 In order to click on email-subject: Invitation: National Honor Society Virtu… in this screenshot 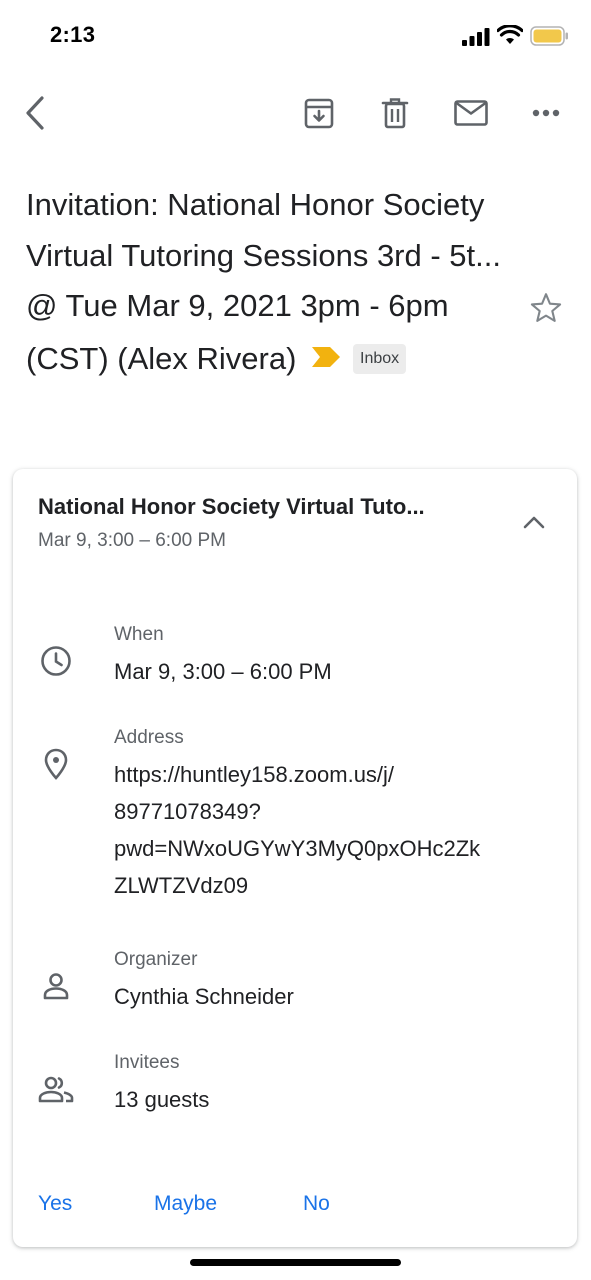, I will do `click(271, 282)`.